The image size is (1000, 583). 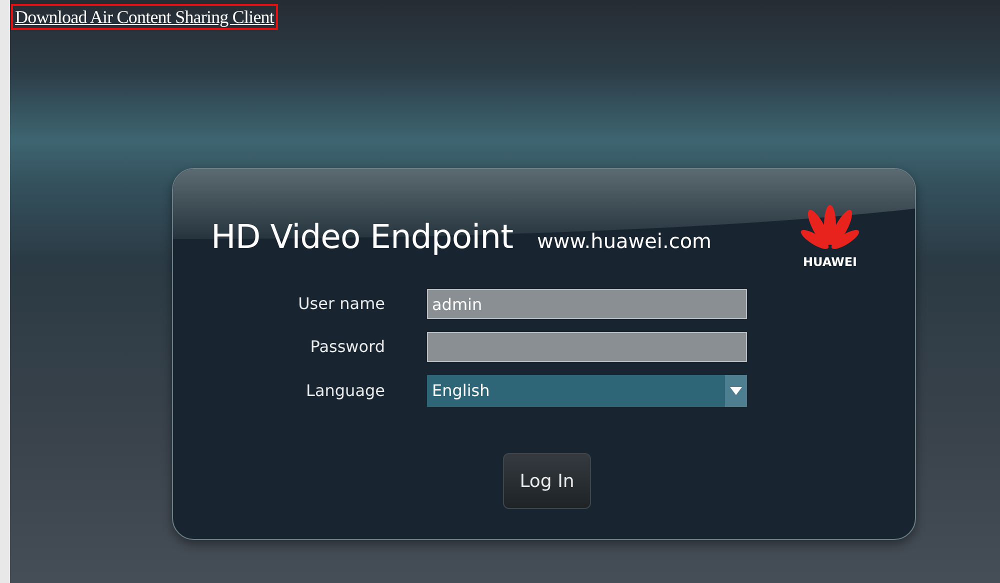 I want to click on chevron-down-icon, so click(x=736, y=391).